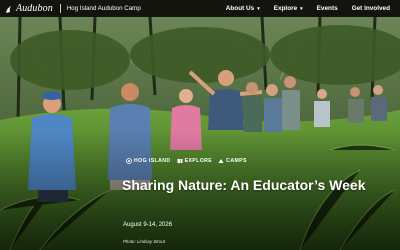  I want to click on article-tags: HOG ISLAND EXPLORE CAMPS, so click(189, 161).